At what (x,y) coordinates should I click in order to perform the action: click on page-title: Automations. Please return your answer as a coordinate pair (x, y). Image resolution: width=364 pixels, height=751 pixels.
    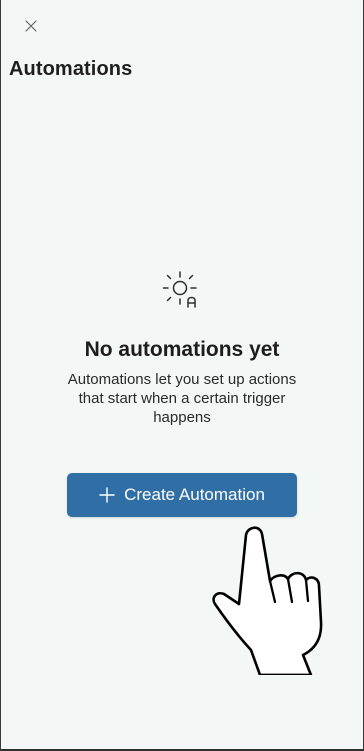
    Looking at the image, I should click on (71, 69).